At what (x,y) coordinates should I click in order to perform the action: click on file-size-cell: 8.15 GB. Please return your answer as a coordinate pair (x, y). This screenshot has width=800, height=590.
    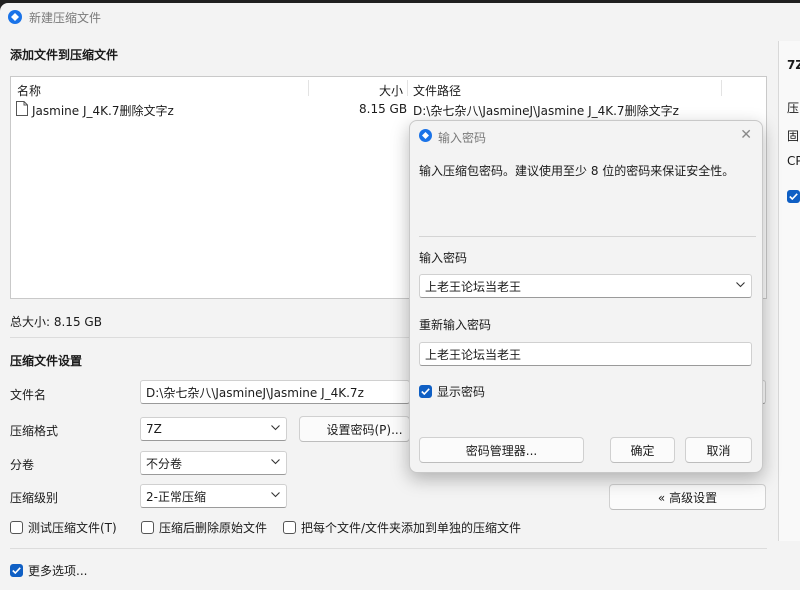
    Looking at the image, I should click on (383, 109).